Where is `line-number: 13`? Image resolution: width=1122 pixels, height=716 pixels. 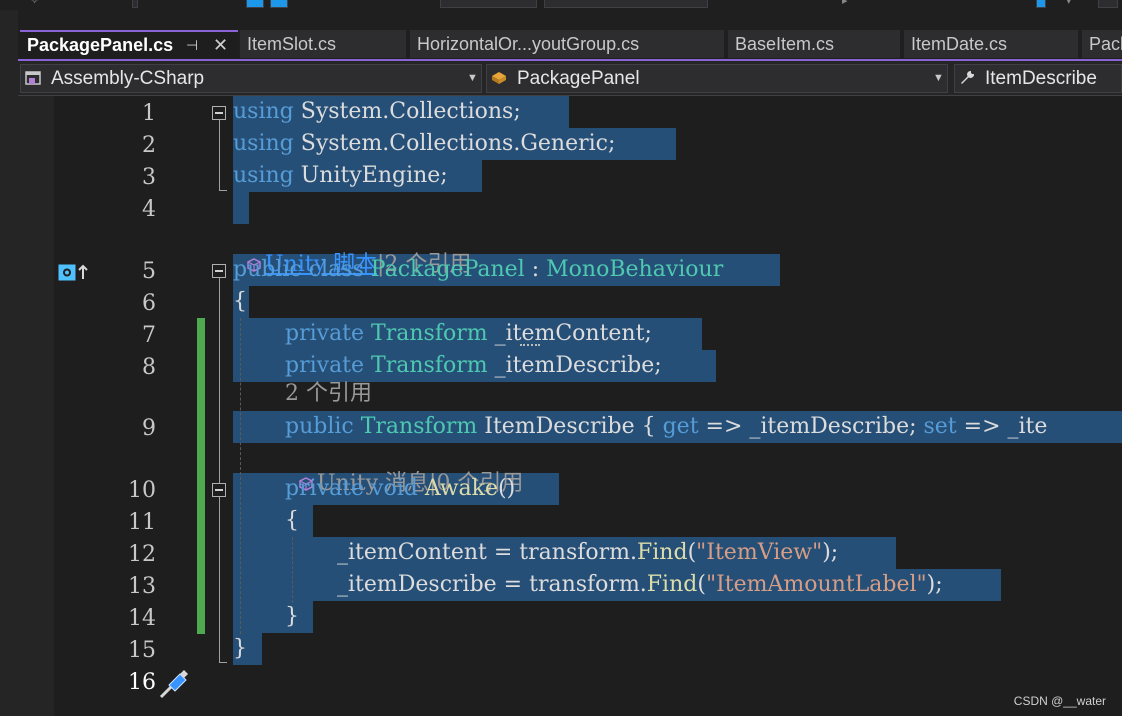
line-number: 13 is located at coordinates (142, 586).